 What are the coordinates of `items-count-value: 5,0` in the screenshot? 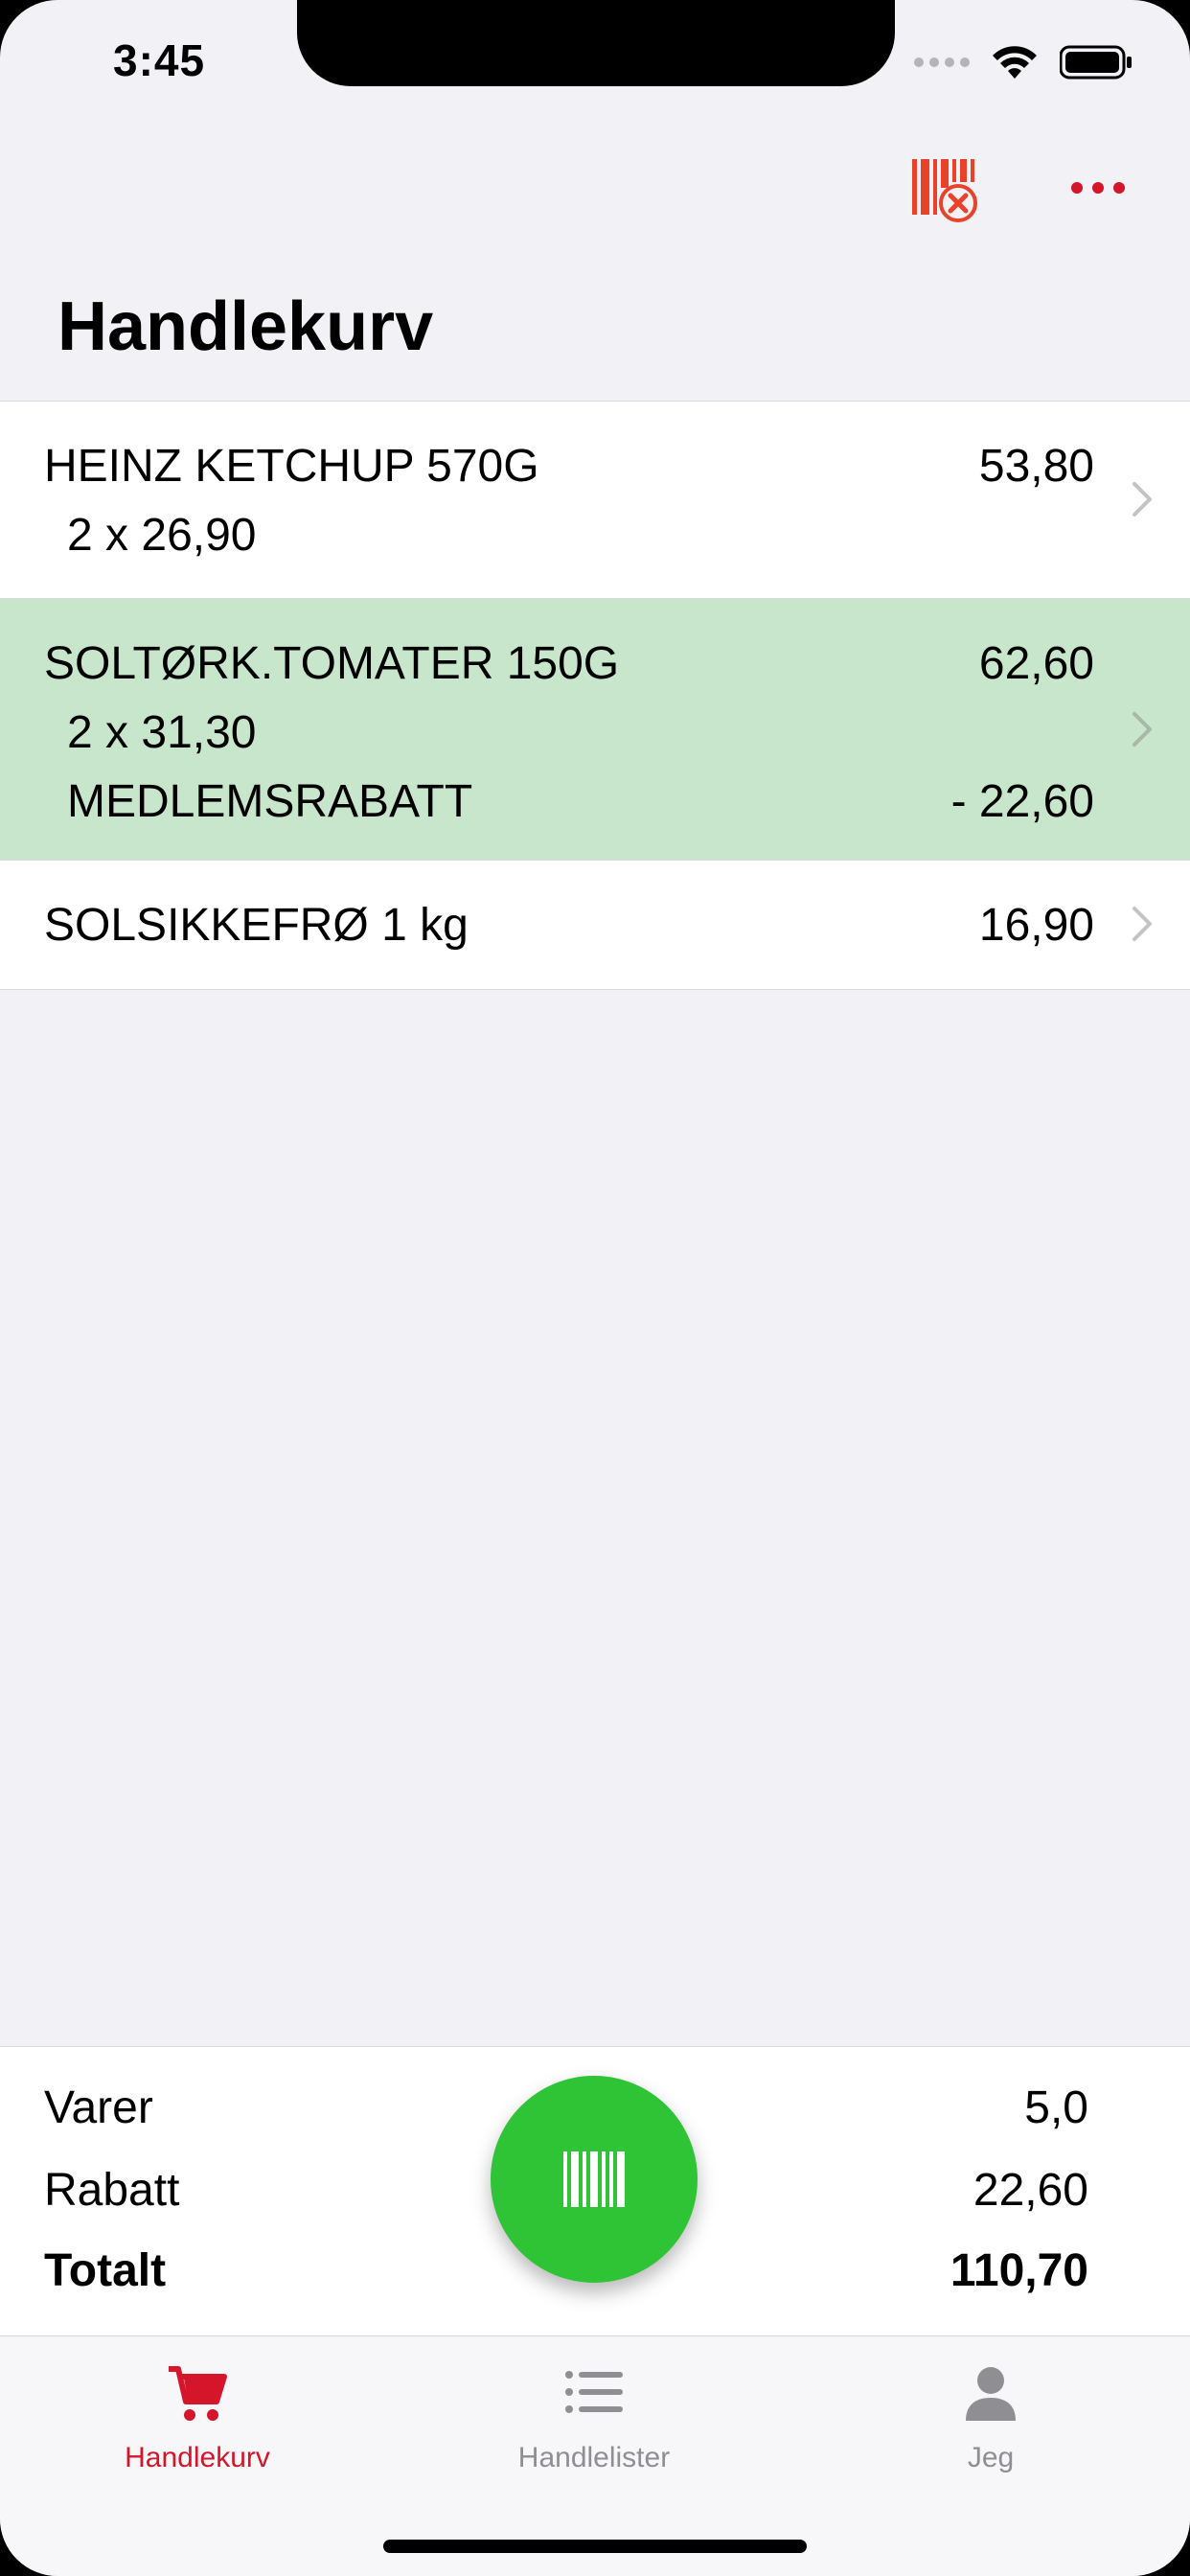 It's located at (1056, 2107).